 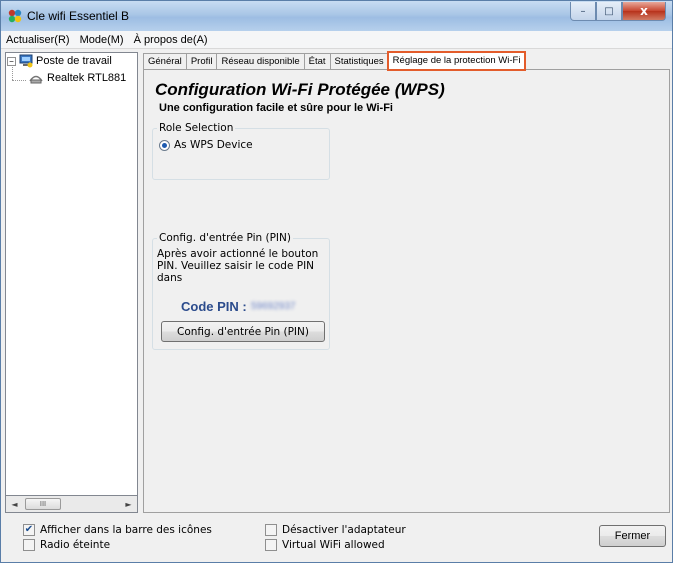 I want to click on pin-config-button: Config. d'entrée Pin (PIN), so click(x=243, y=331).